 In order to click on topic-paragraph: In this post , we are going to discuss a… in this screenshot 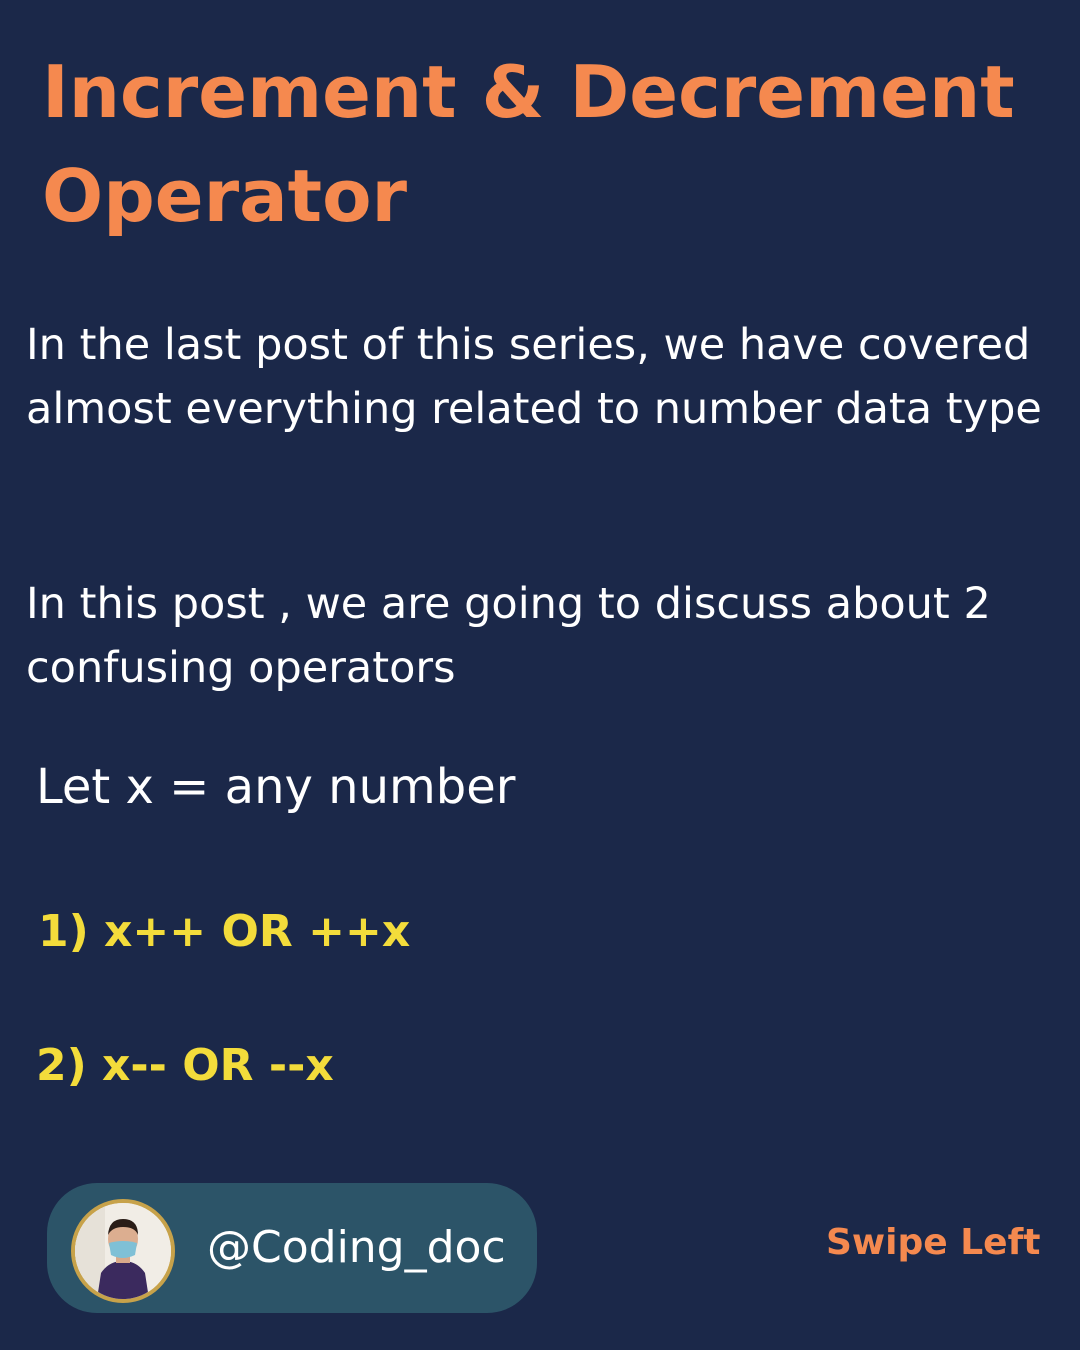, I will do `click(508, 636)`.